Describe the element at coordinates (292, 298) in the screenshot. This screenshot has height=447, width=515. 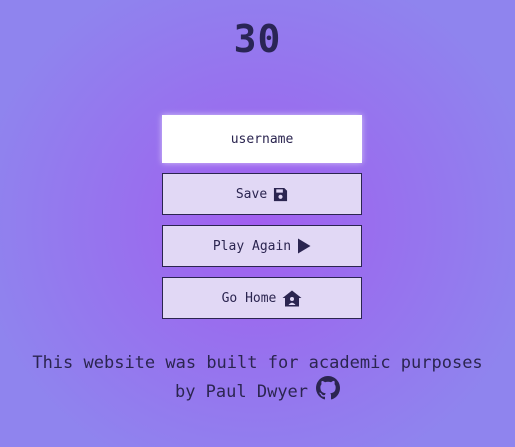
I see `house-user-icon` at that location.